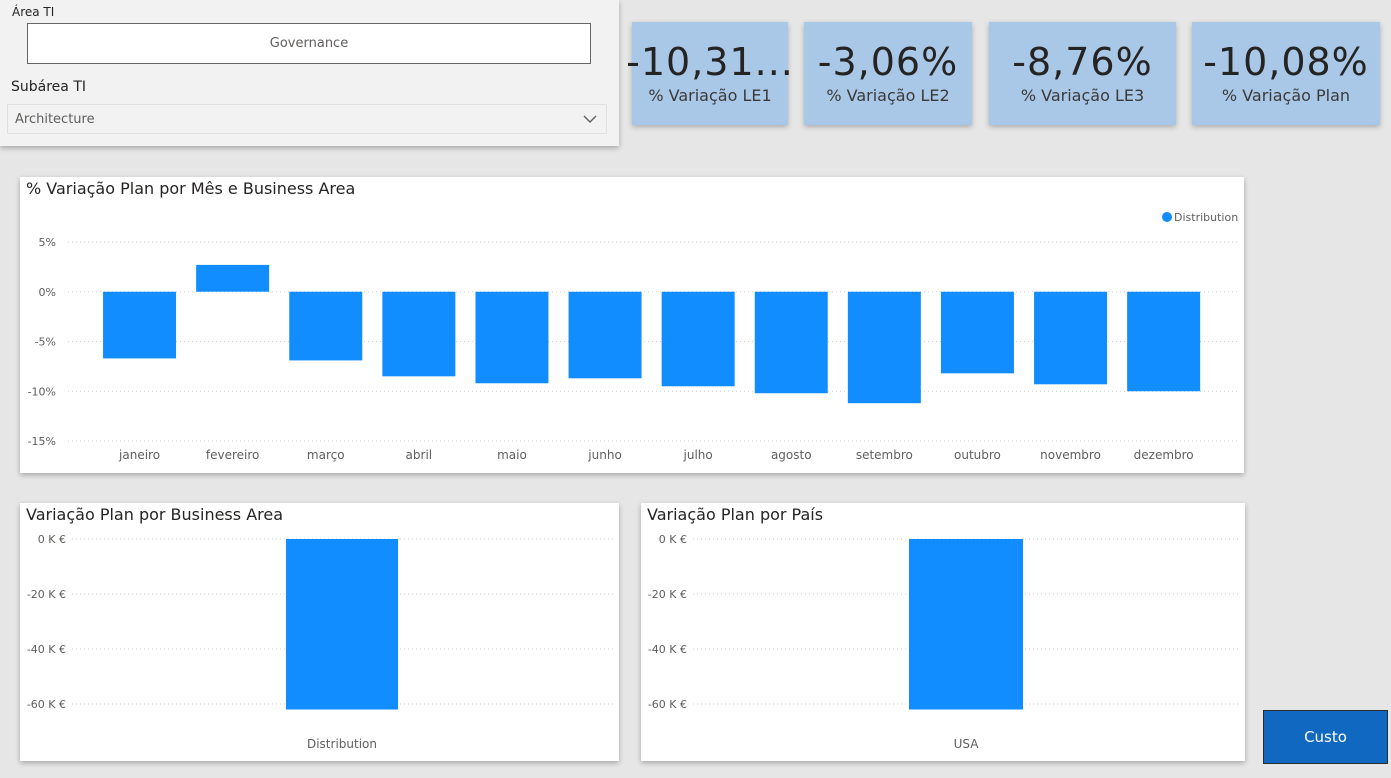  What do you see at coordinates (604, 455) in the screenshot?
I see `x-tick-label: junho` at bounding box center [604, 455].